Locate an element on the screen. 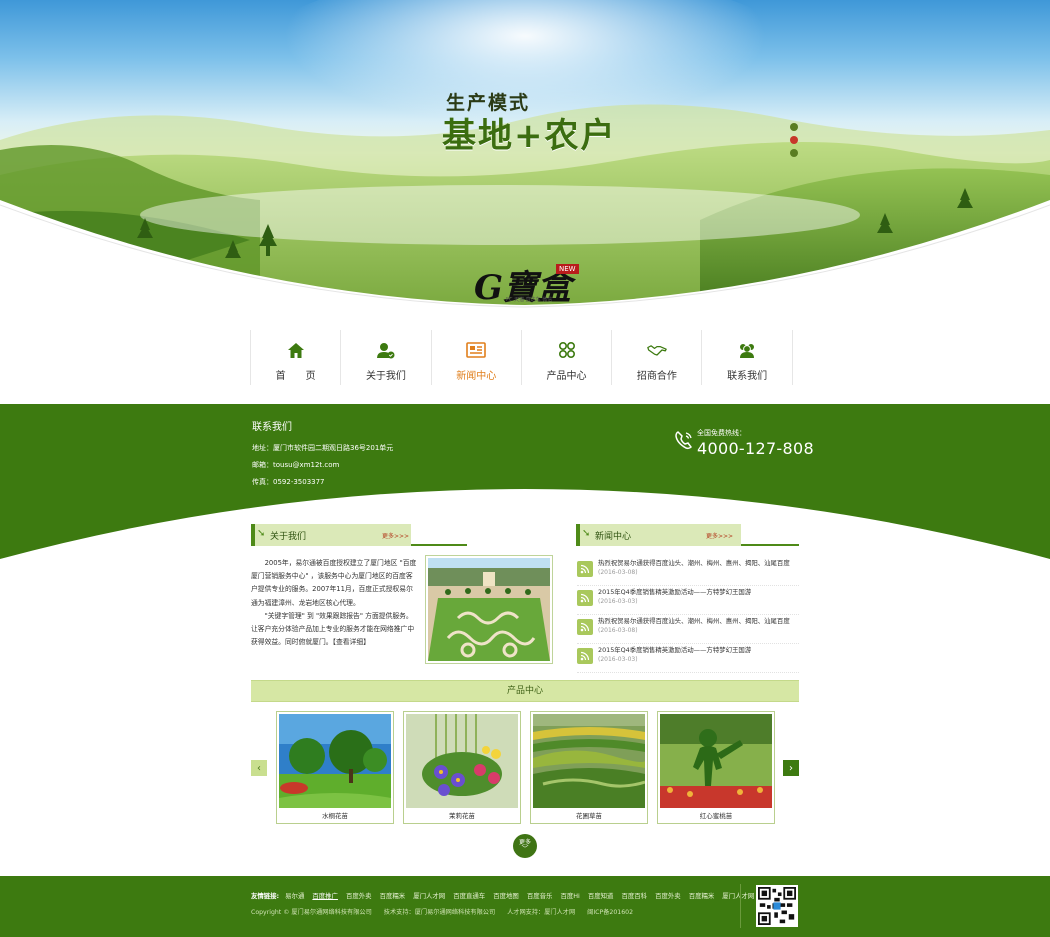 The height and width of the screenshot is (937, 1050). nav-item-about: 关于我们 is located at coordinates (386, 357).